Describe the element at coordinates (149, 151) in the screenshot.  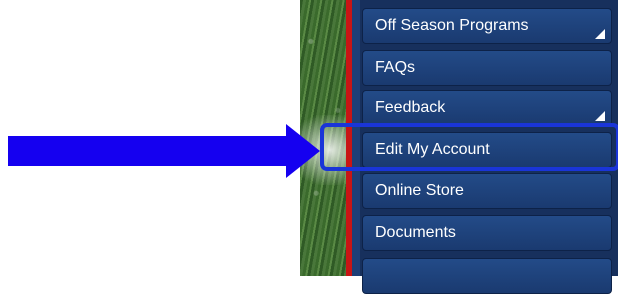
I see `pointer-arrow-shaft` at that location.